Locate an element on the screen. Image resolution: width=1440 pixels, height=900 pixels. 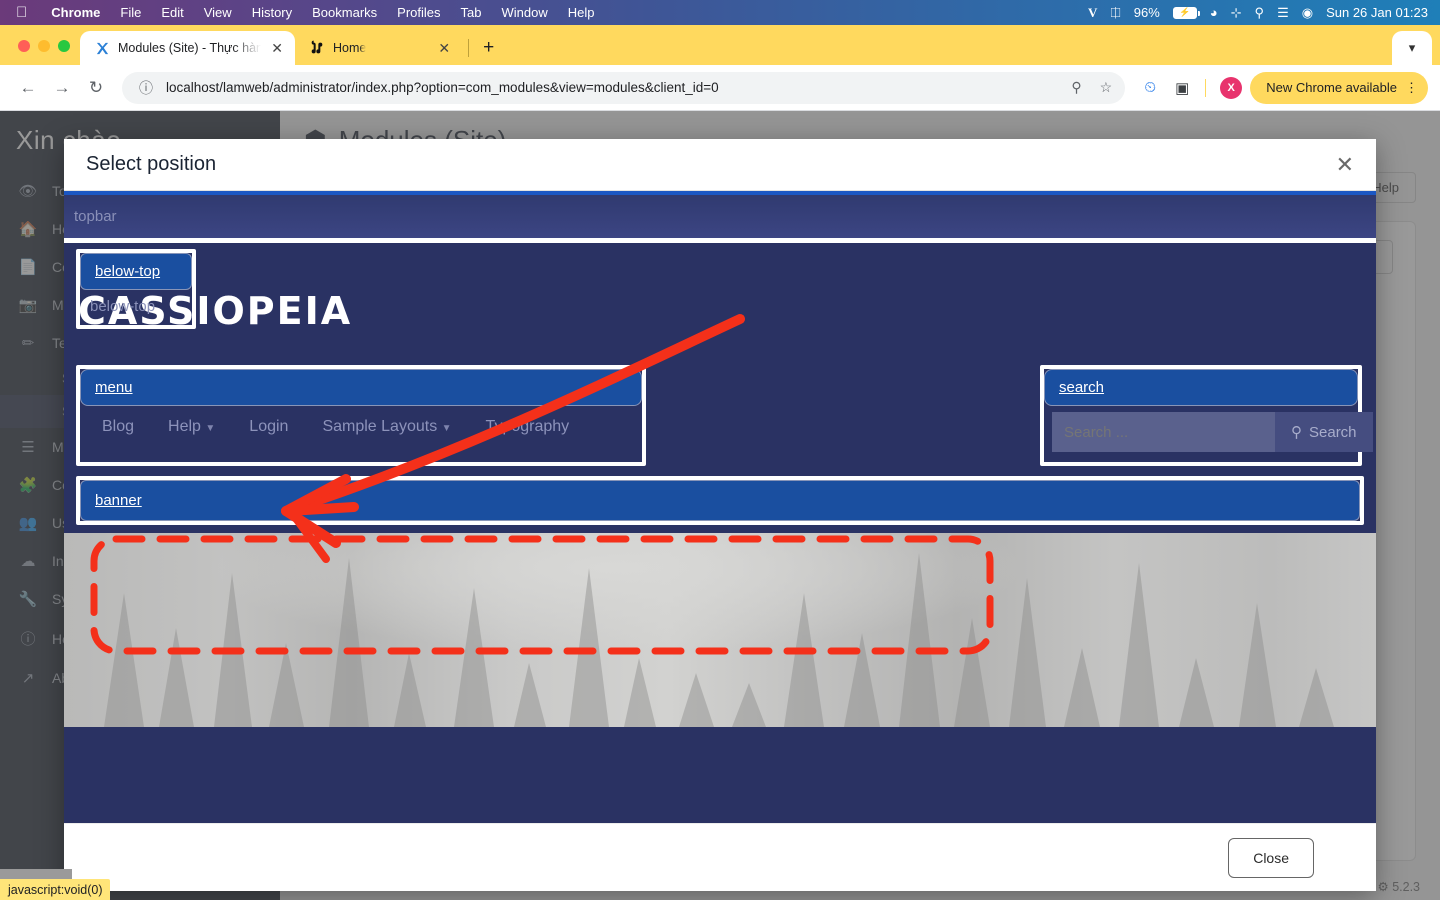
avatar: X is located at coordinates (1231, 87).